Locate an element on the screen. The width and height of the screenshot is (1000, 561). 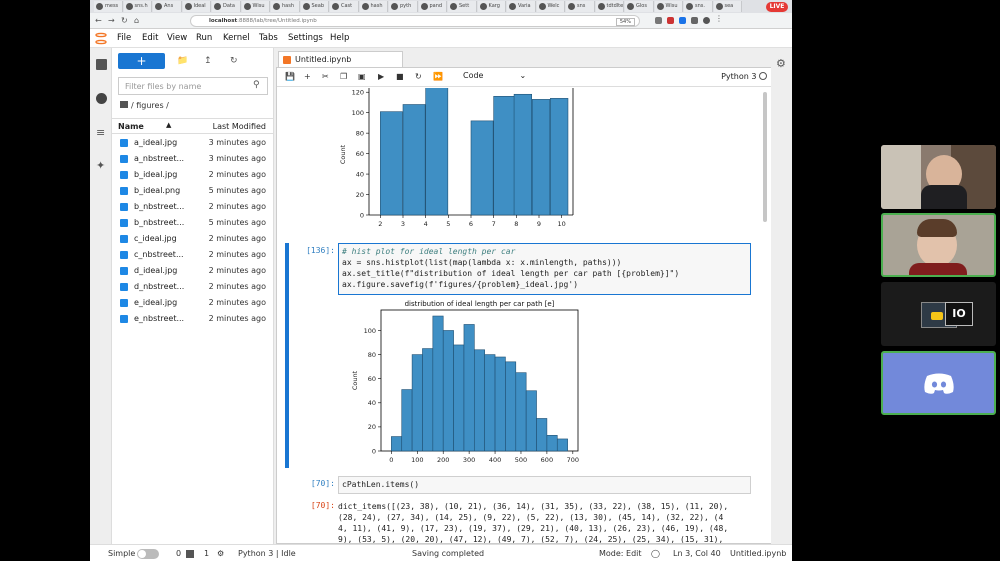
menu-tabs: Tabs is located at coordinates (268, 38).